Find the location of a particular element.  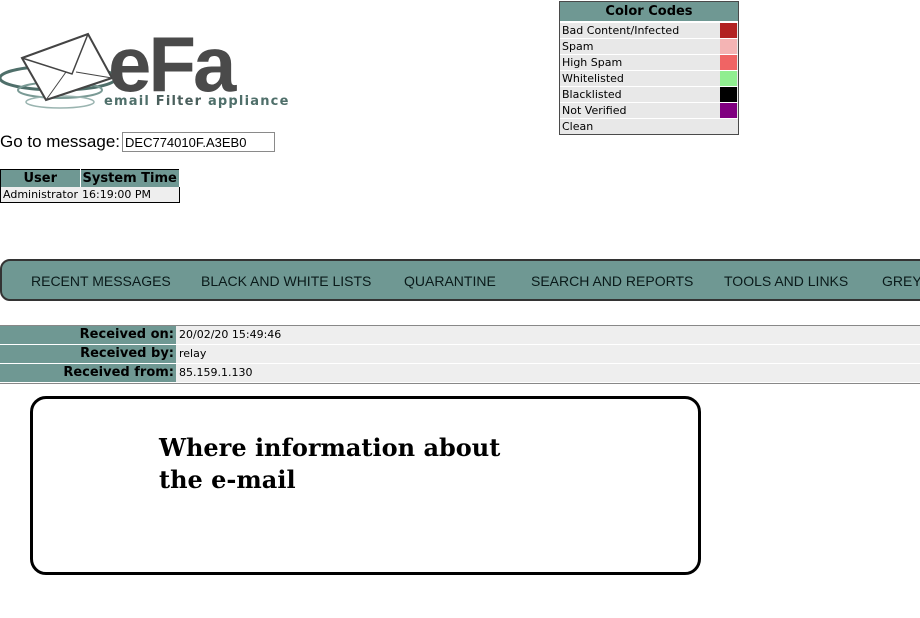

detail-row-received-from: Received from: 85.159.1.130 is located at coordinates (460, 373).